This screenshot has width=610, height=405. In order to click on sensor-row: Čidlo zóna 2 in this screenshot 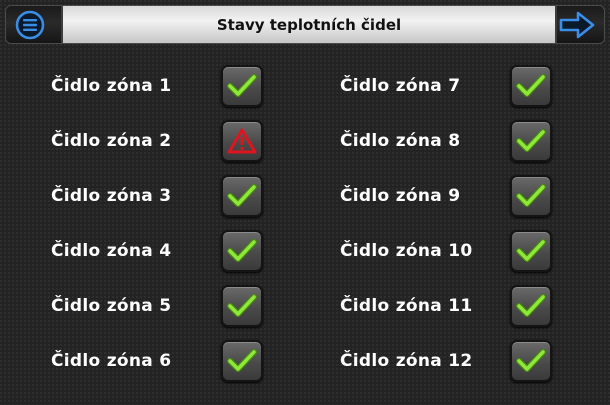, I will do `click(157, 141)`.